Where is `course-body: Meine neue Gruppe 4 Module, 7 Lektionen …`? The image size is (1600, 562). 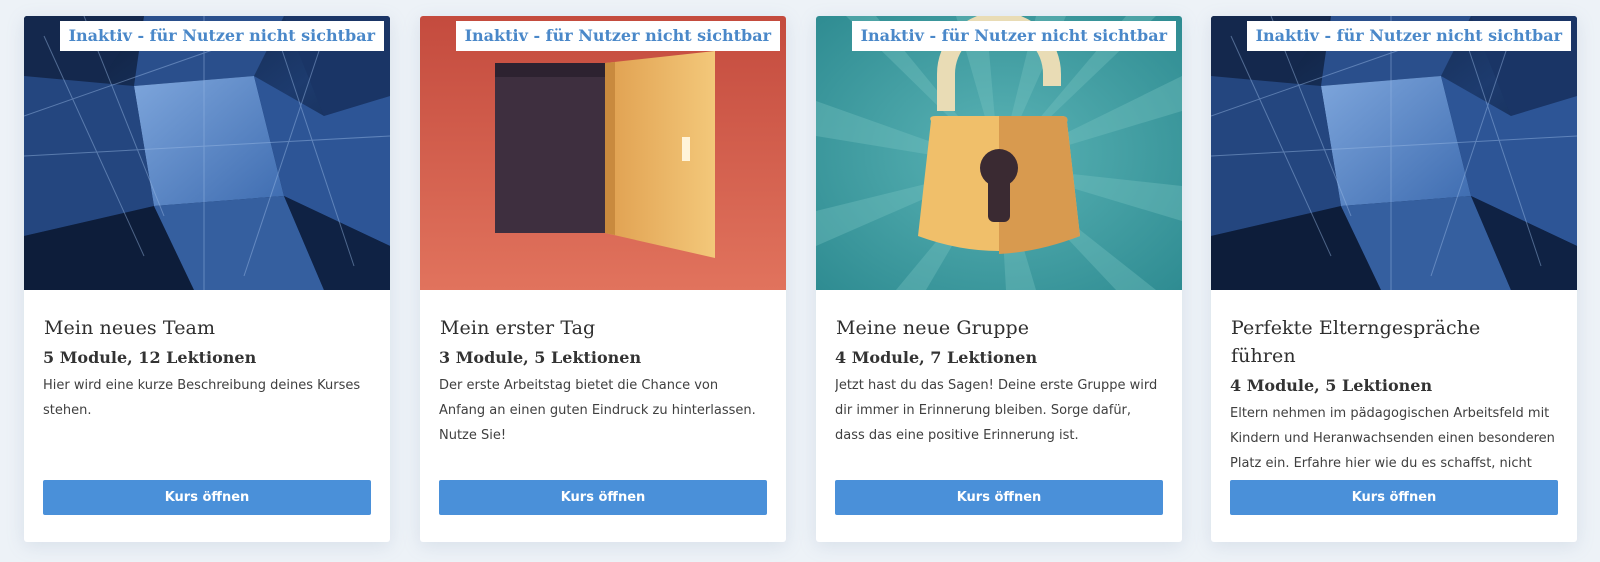 course-body: Meine neue Gruppe 4 Module, 7 Lektionen … is located at coordinates (999, 416).